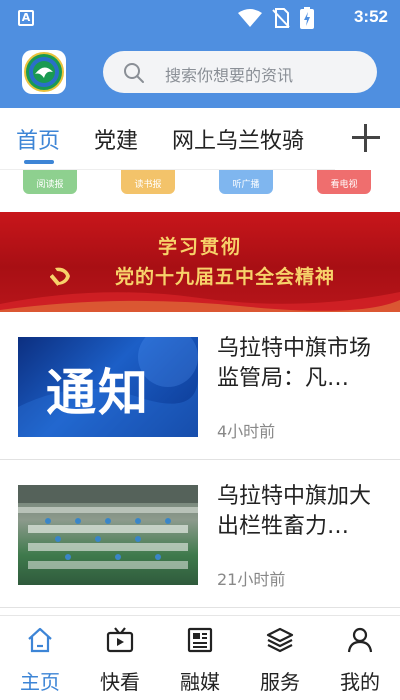 This screenshot has width=400, height=700. What do you see at coordinates (360, 640) in the screenshot?
I see `user-icon` at bounding box center [360, 640].